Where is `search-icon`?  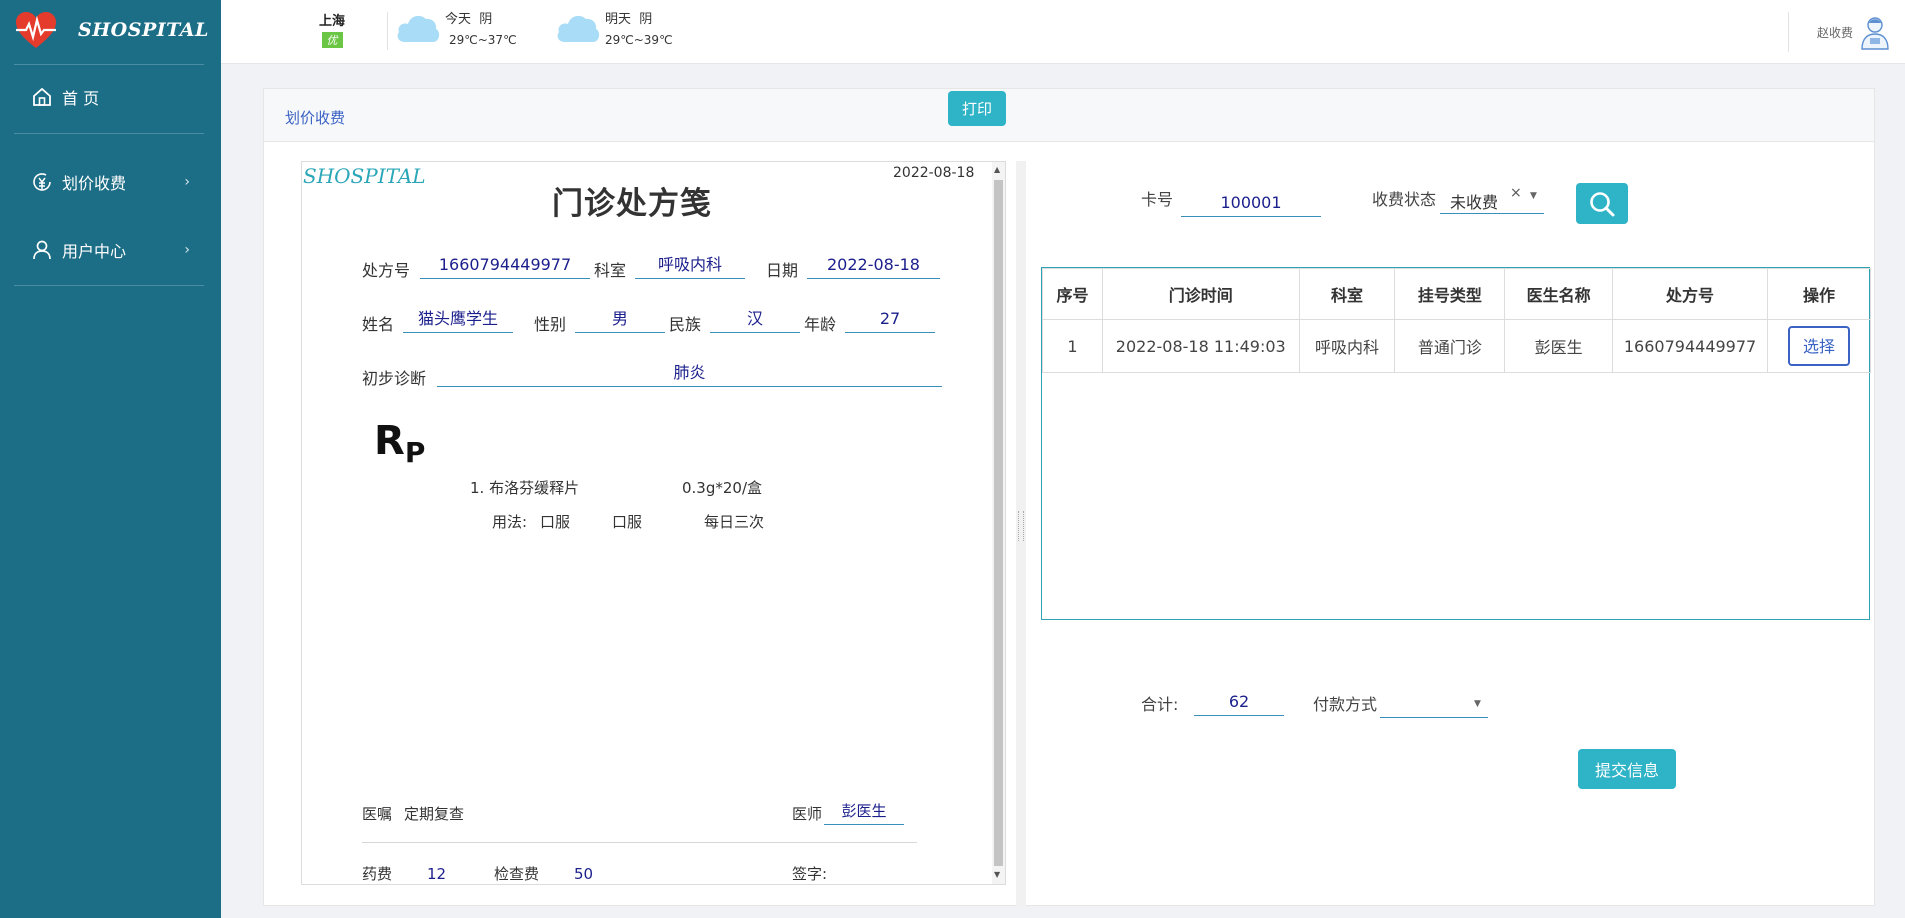 search-icon is located at coordinates (1602, 203).